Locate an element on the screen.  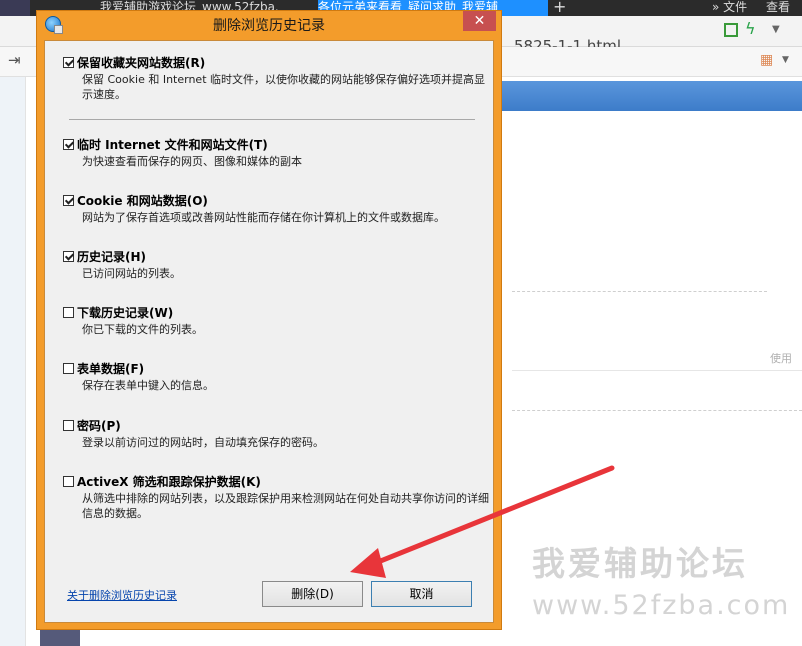
annotation-arrow-icon is located at coordinates (482, 521).